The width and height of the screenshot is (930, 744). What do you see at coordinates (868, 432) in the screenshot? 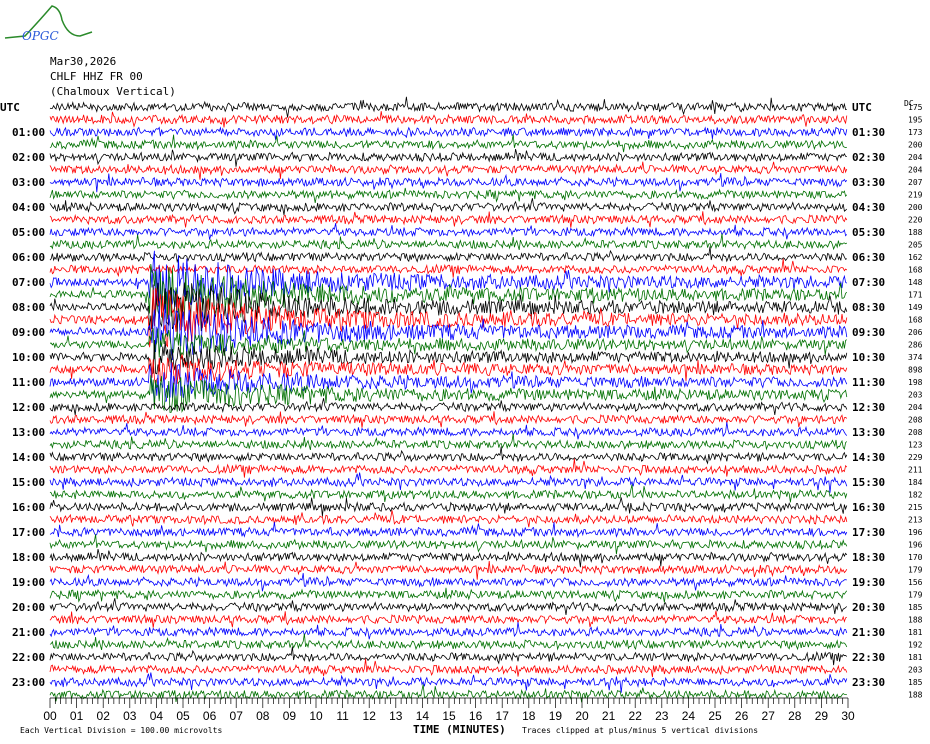
I see `right-time-label: 13:30` at bounding box center [868, 432].